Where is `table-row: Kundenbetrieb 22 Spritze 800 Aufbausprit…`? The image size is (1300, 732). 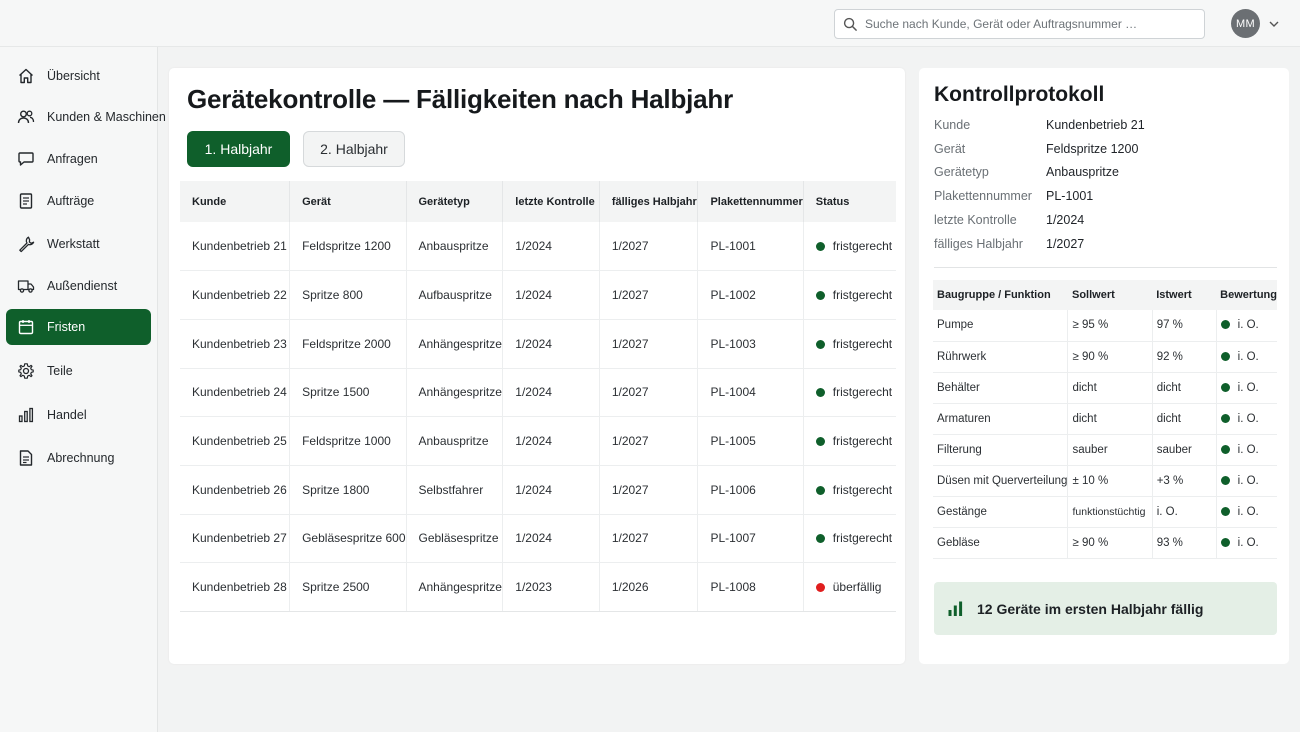
table-row: Kundenbetrieb 22 Spritze 800 Aufbausprit… is located at coordinates (538, 295).